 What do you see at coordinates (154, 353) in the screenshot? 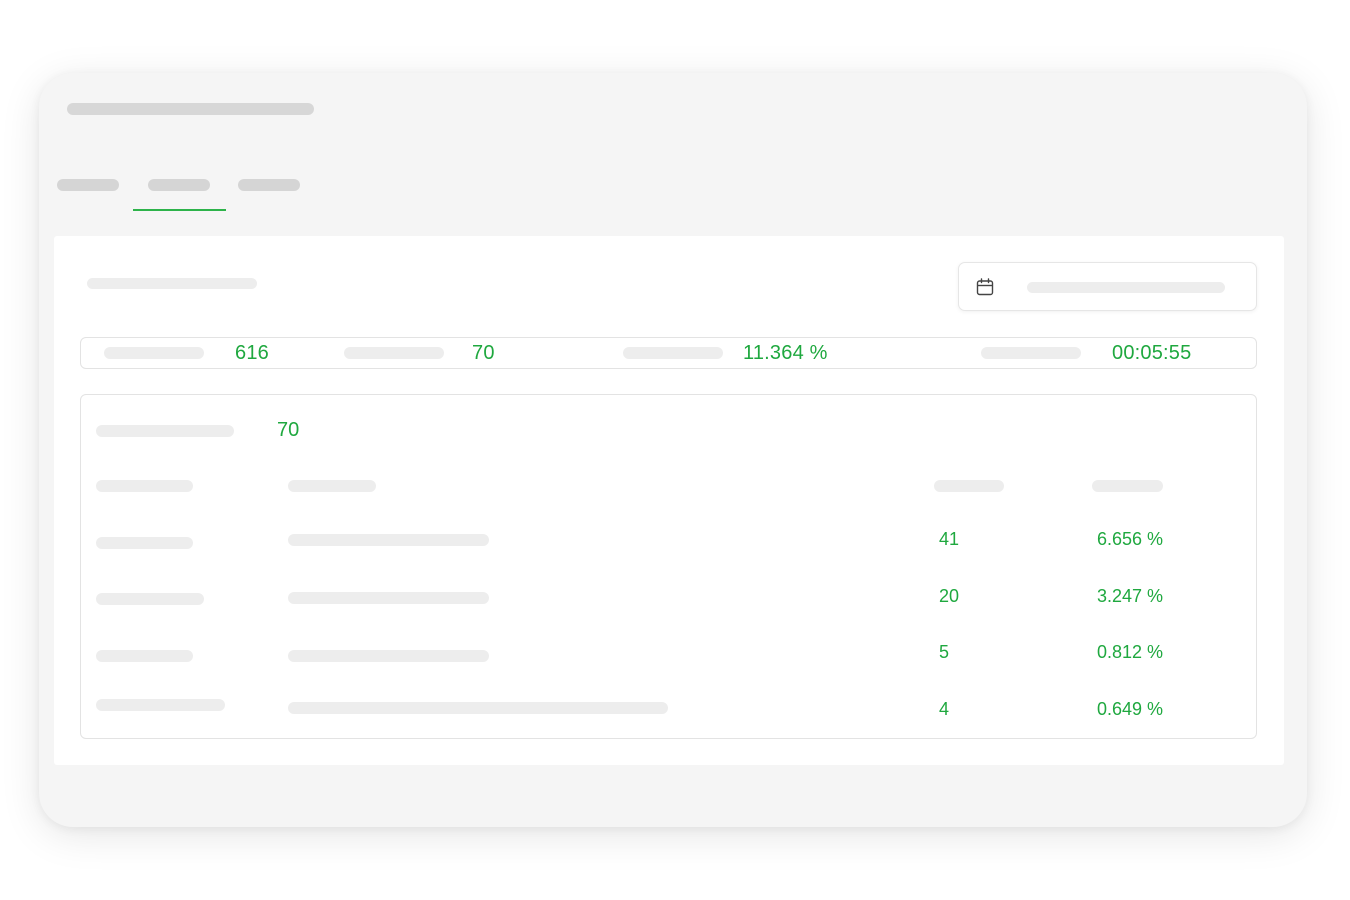
I see `stat-1-label-placeholder` at bounding box center [154, 353].